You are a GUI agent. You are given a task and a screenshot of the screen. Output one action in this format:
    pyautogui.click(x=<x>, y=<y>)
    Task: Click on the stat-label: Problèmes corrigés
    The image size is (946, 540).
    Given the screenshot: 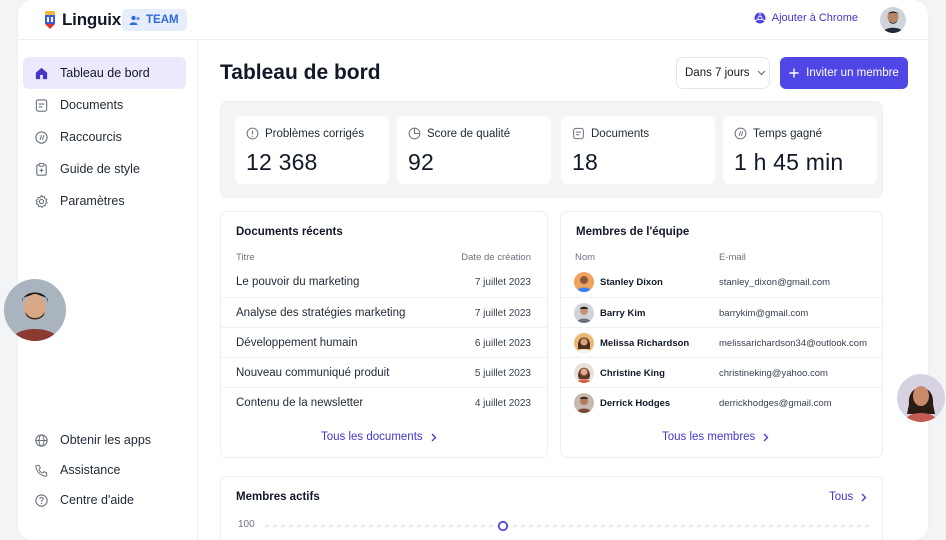 What is the action you would take?
    pyautogui.click(x=315, y=133)
    